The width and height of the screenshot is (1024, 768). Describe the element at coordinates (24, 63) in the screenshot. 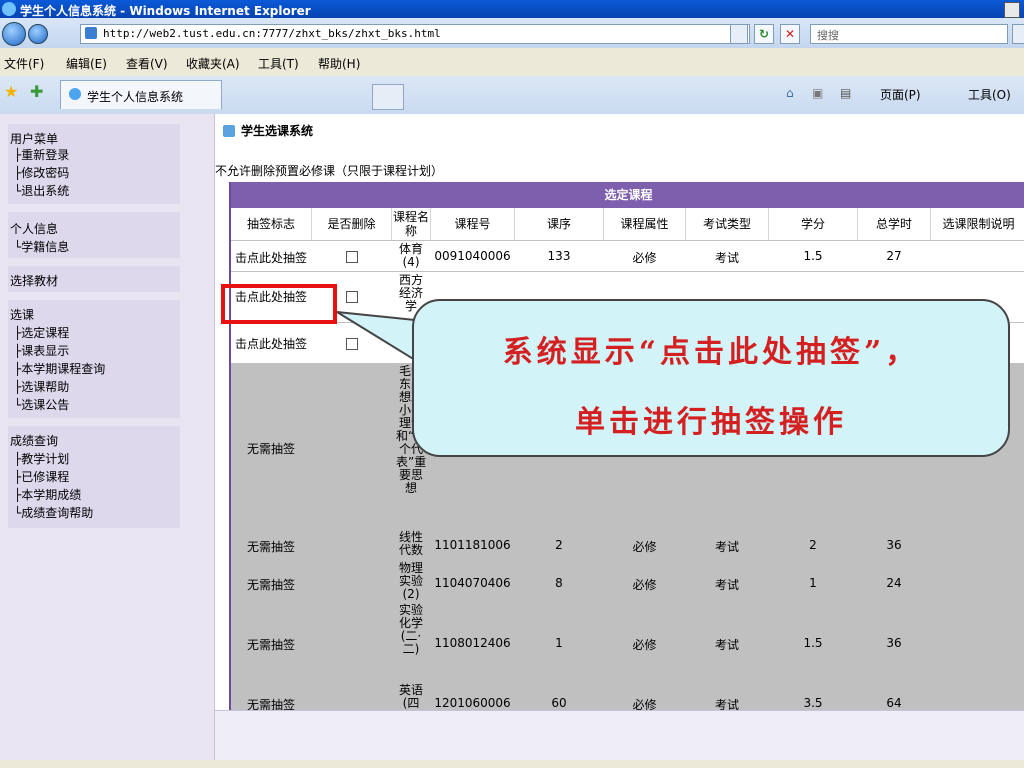

I see `menu-file: 文件(F)` at that location.